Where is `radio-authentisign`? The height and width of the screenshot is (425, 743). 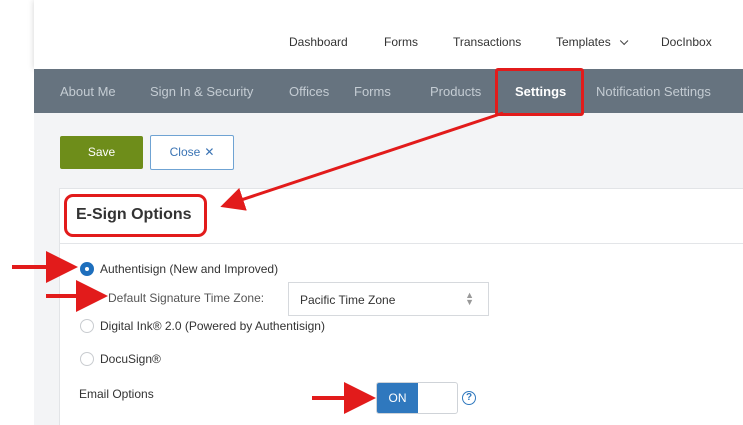 radio-authentisign is located at coordinates (87, 269).